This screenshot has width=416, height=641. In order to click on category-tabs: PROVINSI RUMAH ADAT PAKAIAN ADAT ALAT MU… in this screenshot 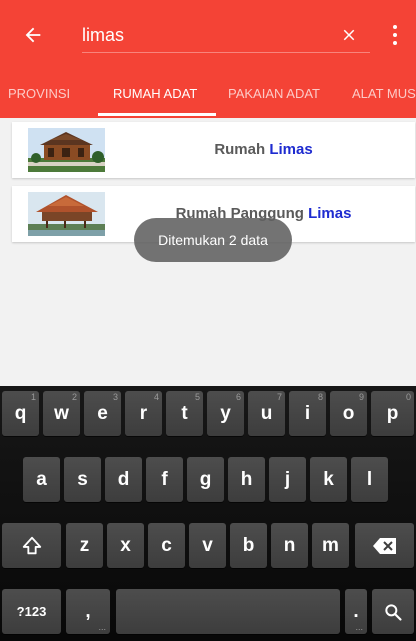, I will do `click(208, 94)`.